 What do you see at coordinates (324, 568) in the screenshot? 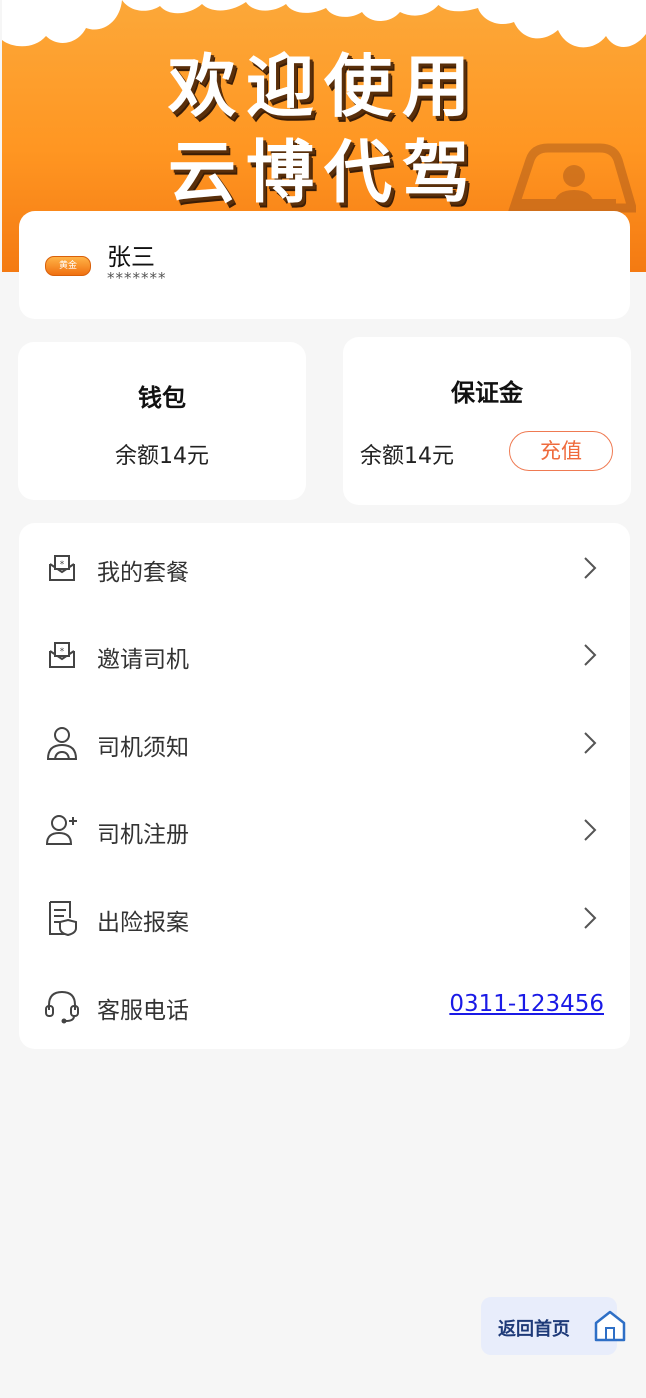
I see `menu-item-my-package: * 我的套餐` at bounding box center [324, 568].